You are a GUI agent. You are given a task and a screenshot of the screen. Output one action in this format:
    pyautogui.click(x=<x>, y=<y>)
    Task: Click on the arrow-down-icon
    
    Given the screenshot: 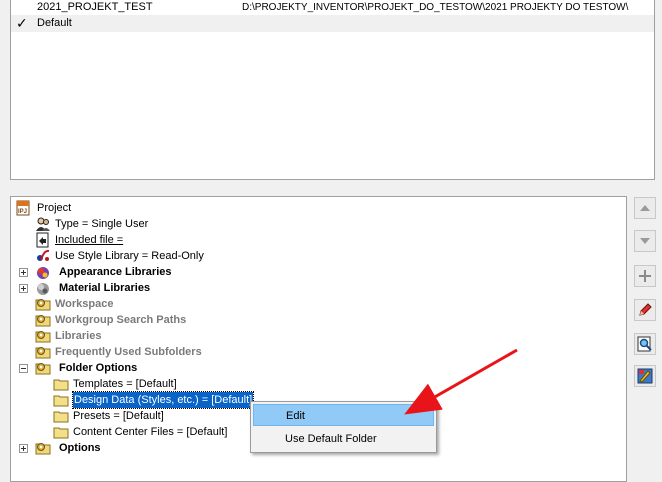 What is the action you would take?
    pyautogui.click(x=645, y=241)
    